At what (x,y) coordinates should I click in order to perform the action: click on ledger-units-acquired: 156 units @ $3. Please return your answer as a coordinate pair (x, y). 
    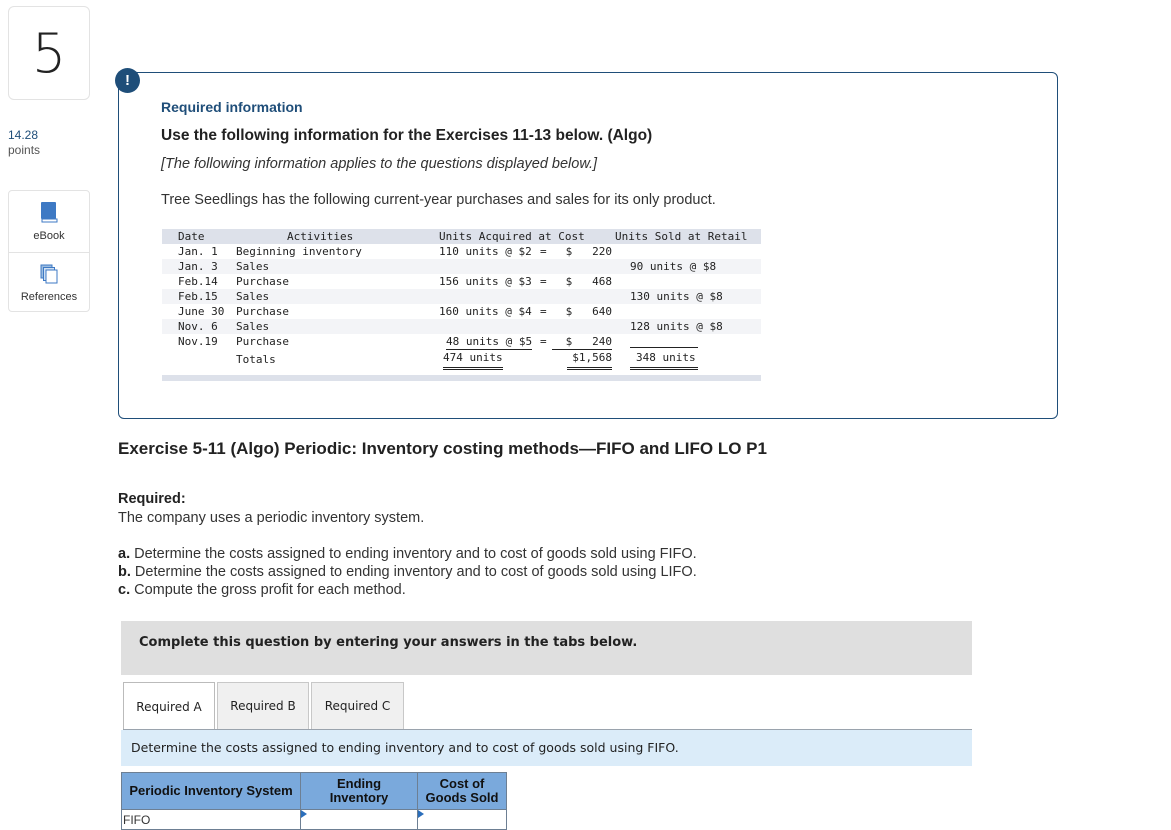
    Looking at the image, I should click on (485, 281).